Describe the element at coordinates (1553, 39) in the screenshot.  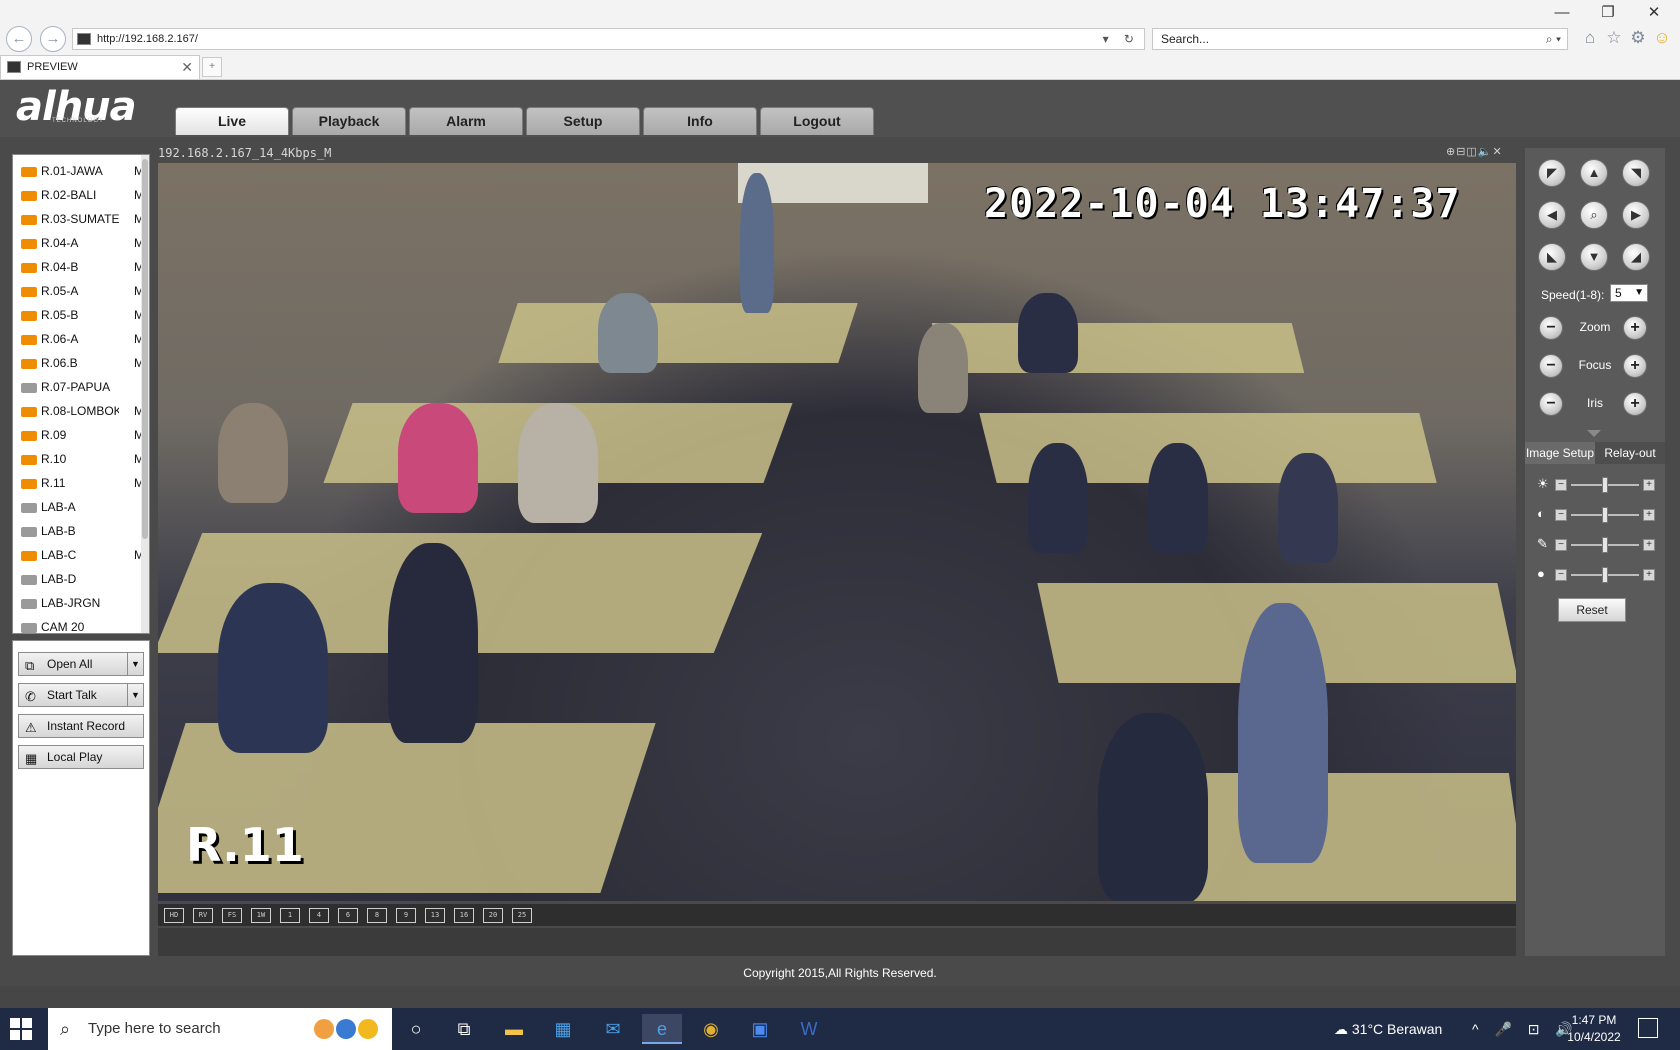
I see `search-icon: ⌕ ▾` at that location.